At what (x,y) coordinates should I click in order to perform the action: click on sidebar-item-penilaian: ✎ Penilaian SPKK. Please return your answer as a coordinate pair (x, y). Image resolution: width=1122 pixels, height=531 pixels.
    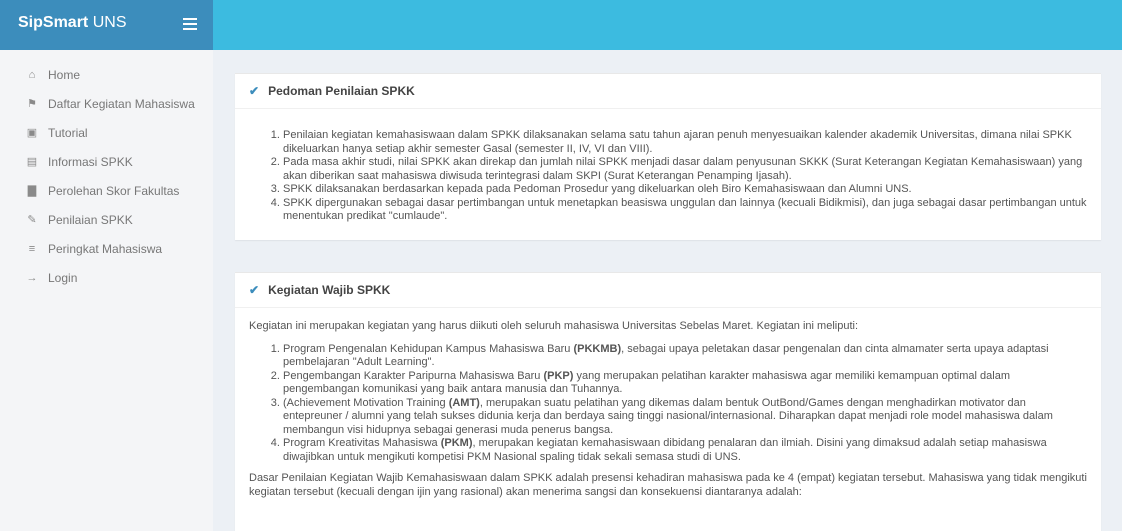
    Looking at the image, I should click on (106, 219).